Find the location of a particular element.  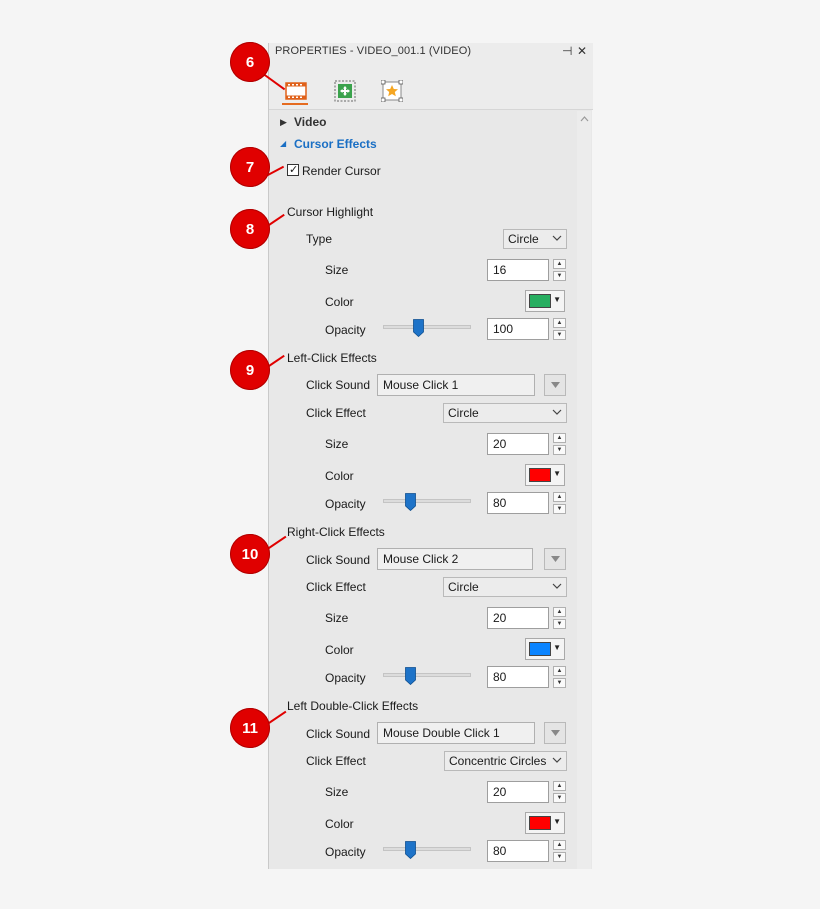

right-click-opacity-stepper: ▲ ▼ is located at coordinates (560, 677).